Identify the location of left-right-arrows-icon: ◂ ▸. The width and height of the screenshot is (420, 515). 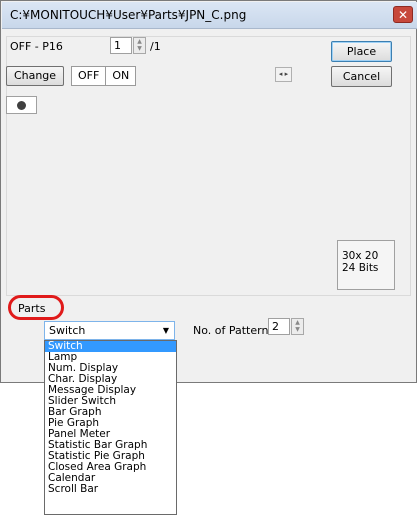
(283, 74).